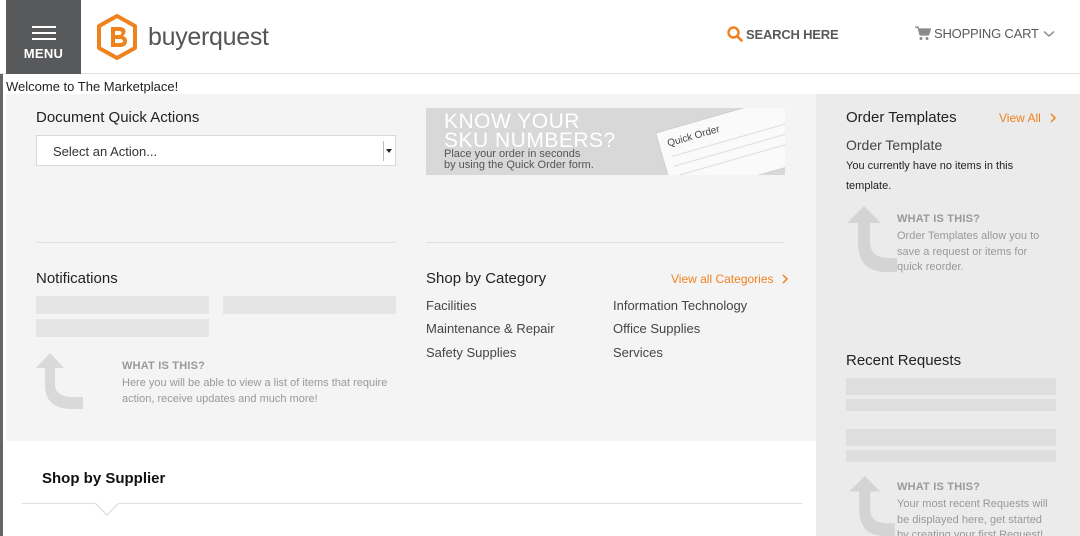 The height and width of the screenshot is (536, 1080). What do you see at coordinates (164, 366) in the screenshot?
I see `notifications-what-title: WHAT IS THIS?` at bounding box center [164, 366].